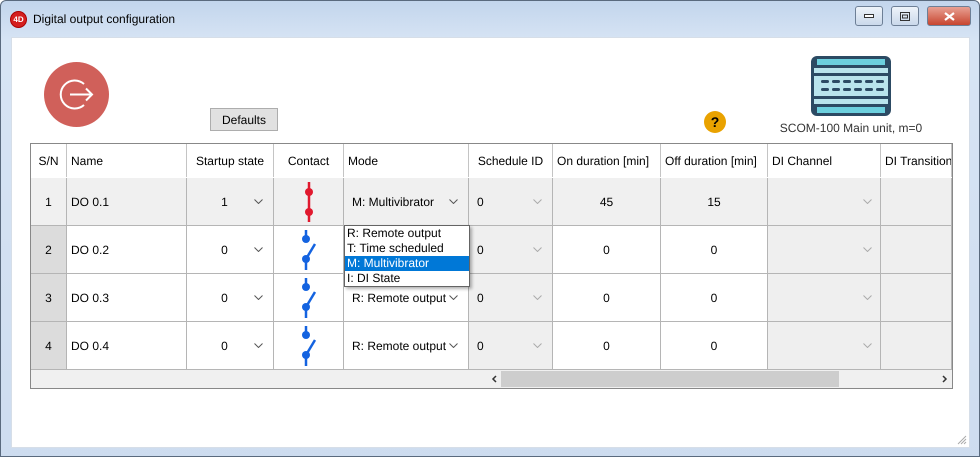  What do you see at coordinates (363, 161) in the screenshot?
I see `column-header: Mode` at bounding box center [363, 161].